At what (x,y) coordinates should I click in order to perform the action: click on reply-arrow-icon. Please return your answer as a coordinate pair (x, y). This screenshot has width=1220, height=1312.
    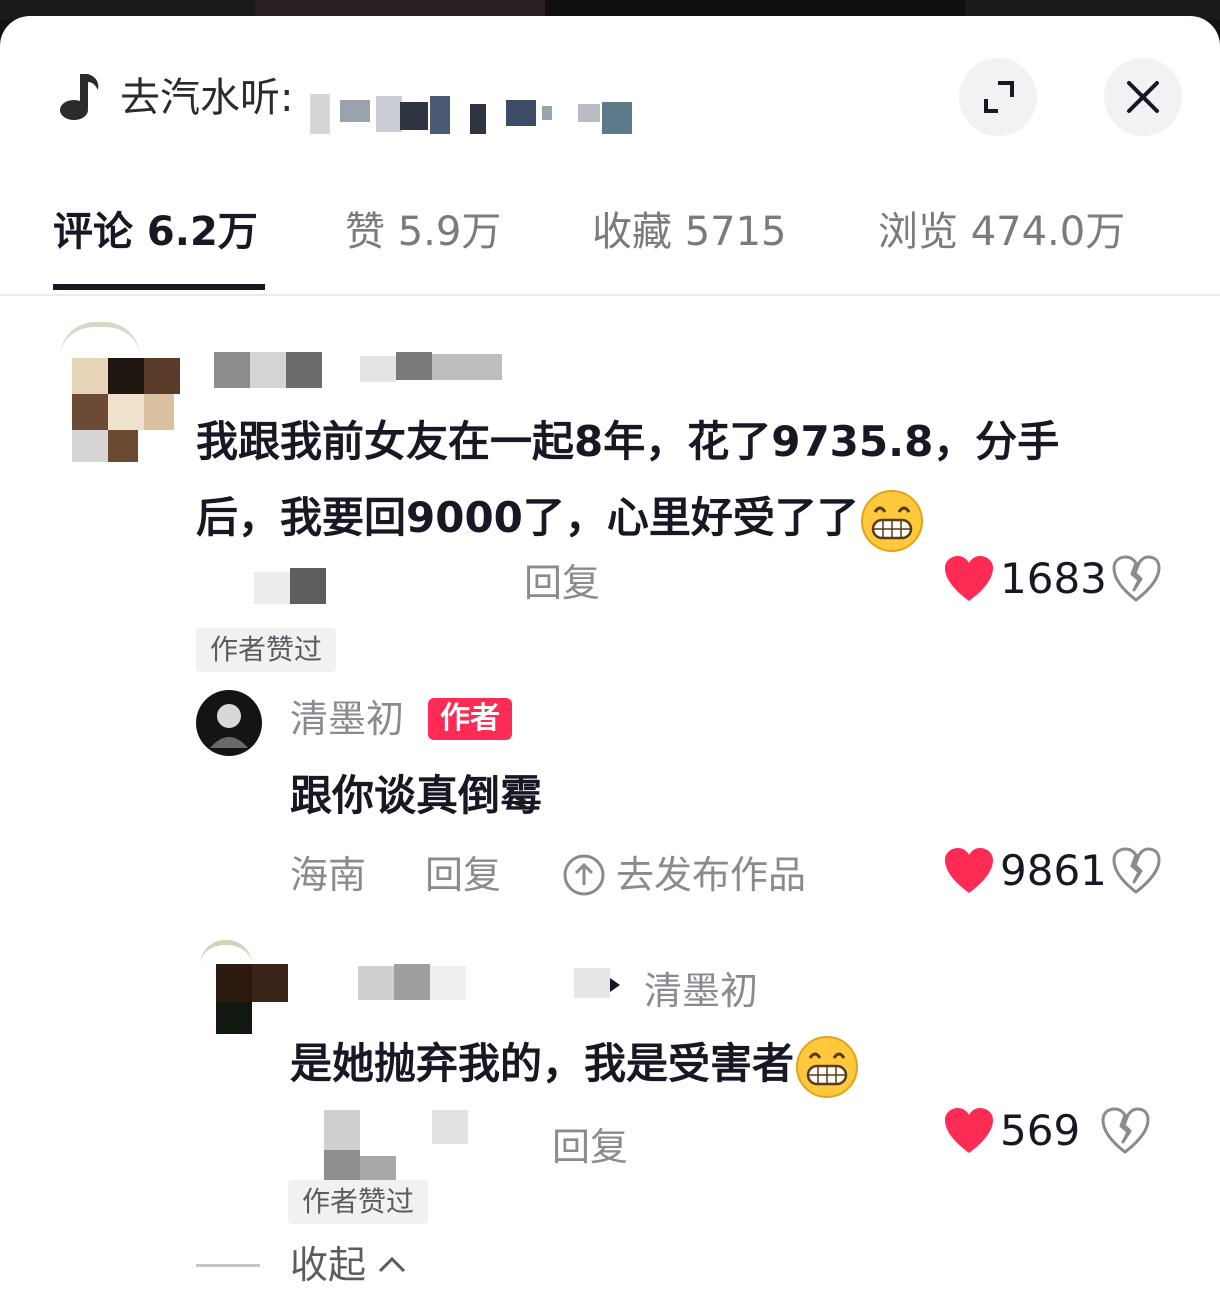
    Looking at the image, I should click on (615, 985).